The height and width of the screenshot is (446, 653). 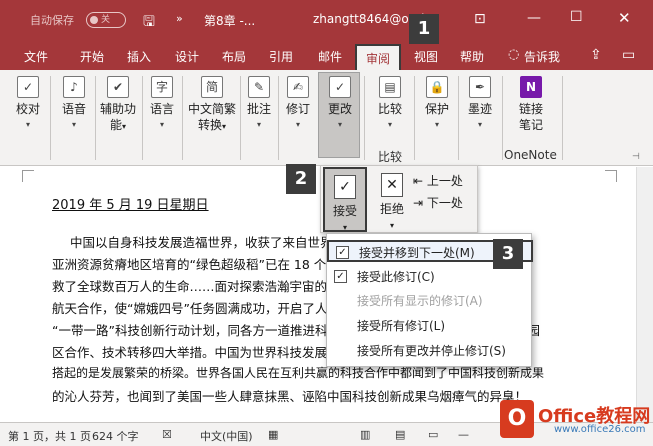 What do you see at coordinates (444, 181) in the screenshot?
I see `previous-label: 上一处` at bounding box center [444, 181].